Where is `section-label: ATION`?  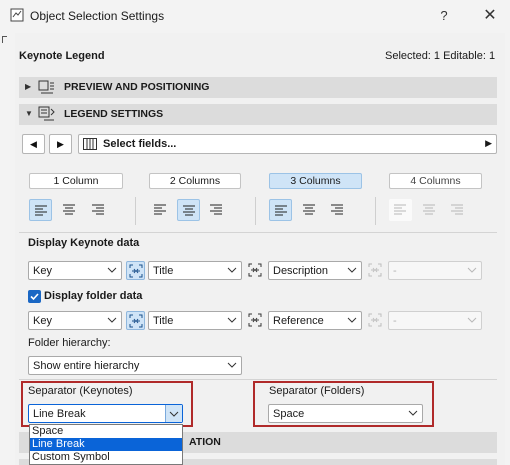
section-label: ATION is located at coordinates (205, 442).